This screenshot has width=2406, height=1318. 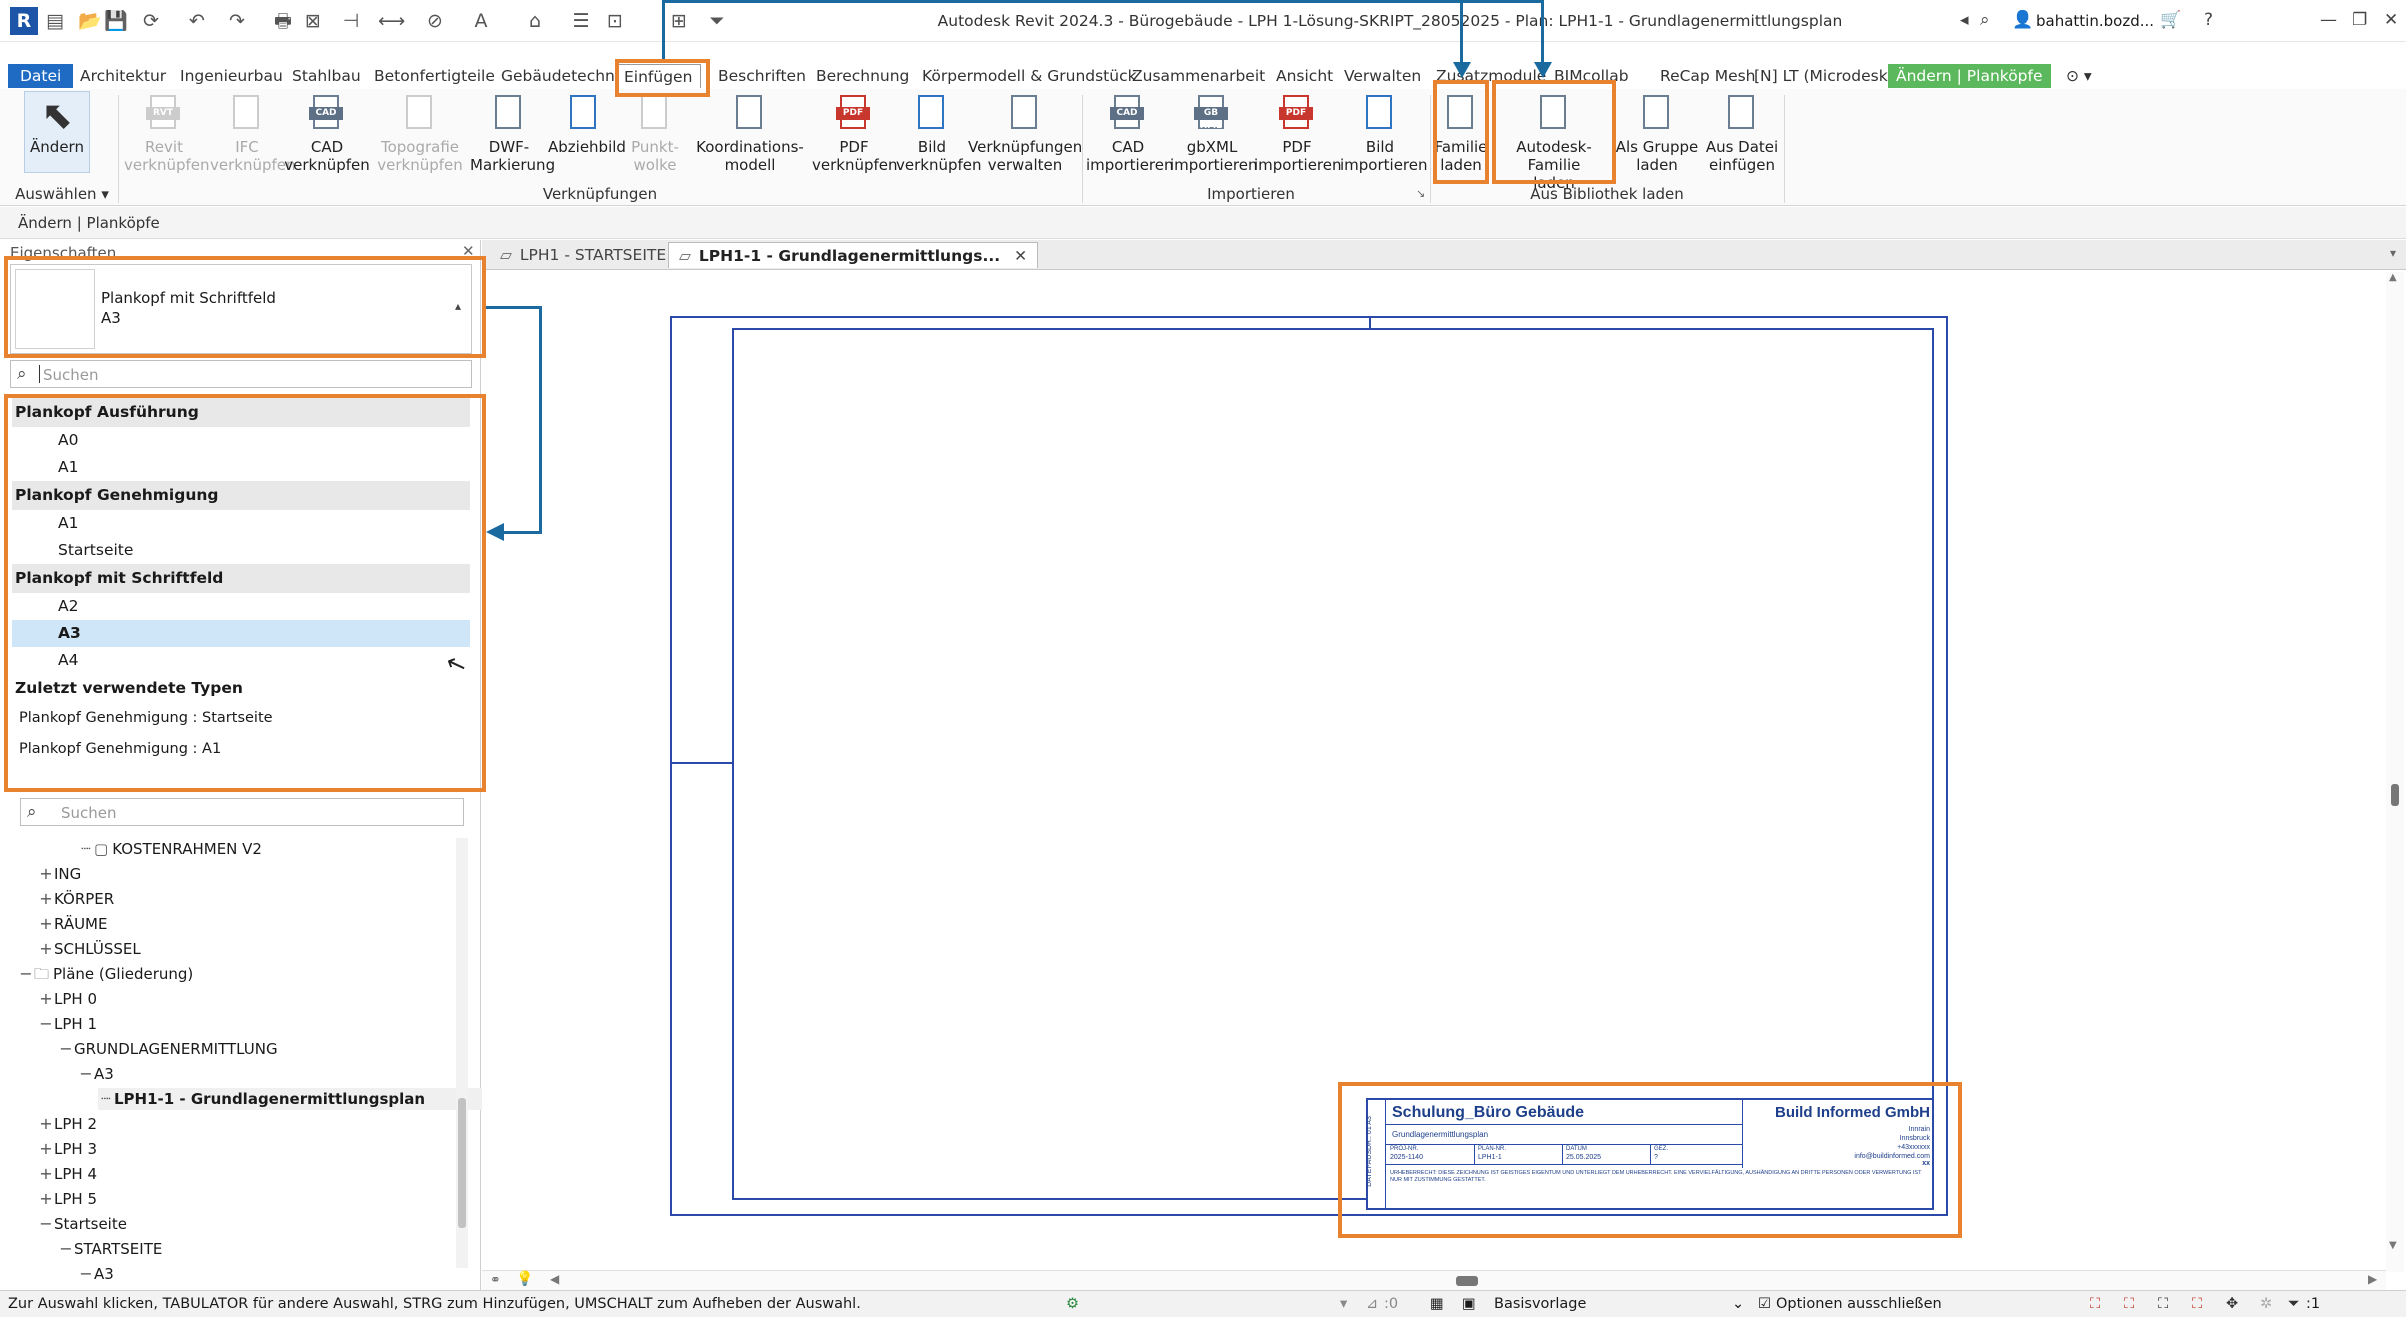 What do you see at coordinates (435, 21) in the screenshot?
I see `tag-icon: ⊘` at bounding box center [435, 21].